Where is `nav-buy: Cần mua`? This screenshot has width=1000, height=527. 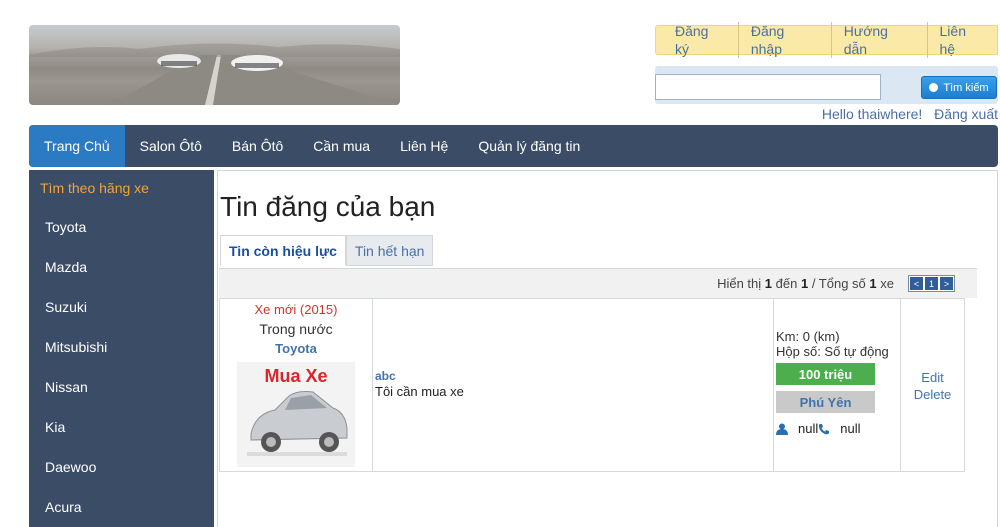 nav-buy: Cần mua is located at coordinates (341, 146).